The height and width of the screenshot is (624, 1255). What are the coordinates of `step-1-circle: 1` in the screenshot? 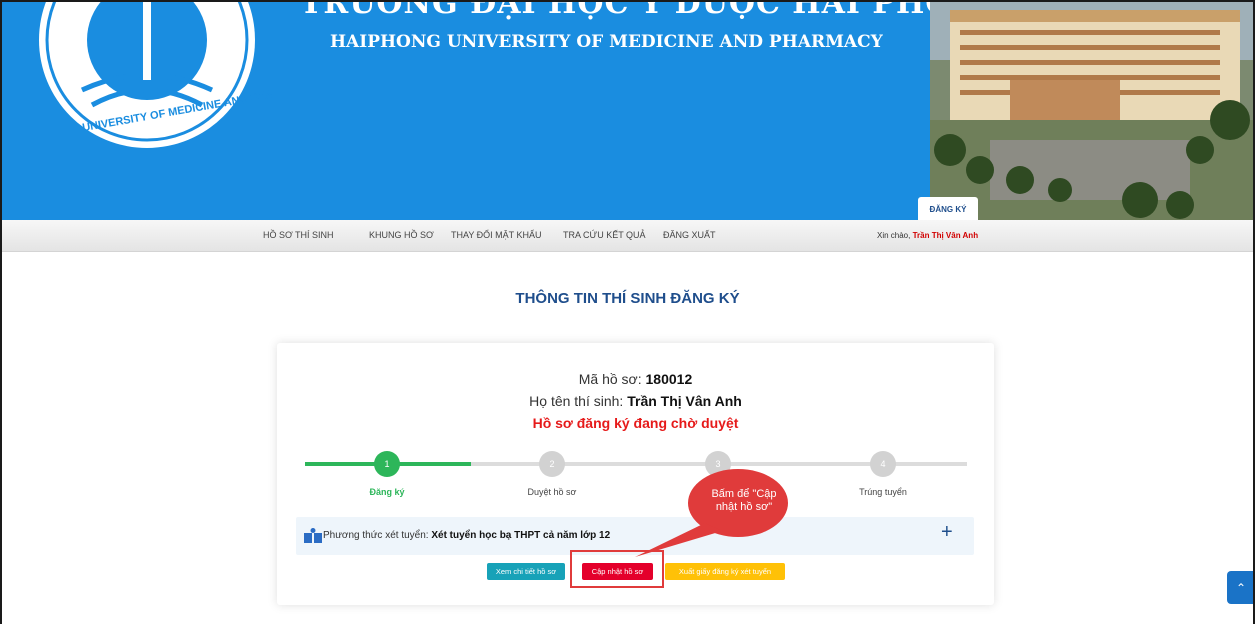 It's located at (387, 464).